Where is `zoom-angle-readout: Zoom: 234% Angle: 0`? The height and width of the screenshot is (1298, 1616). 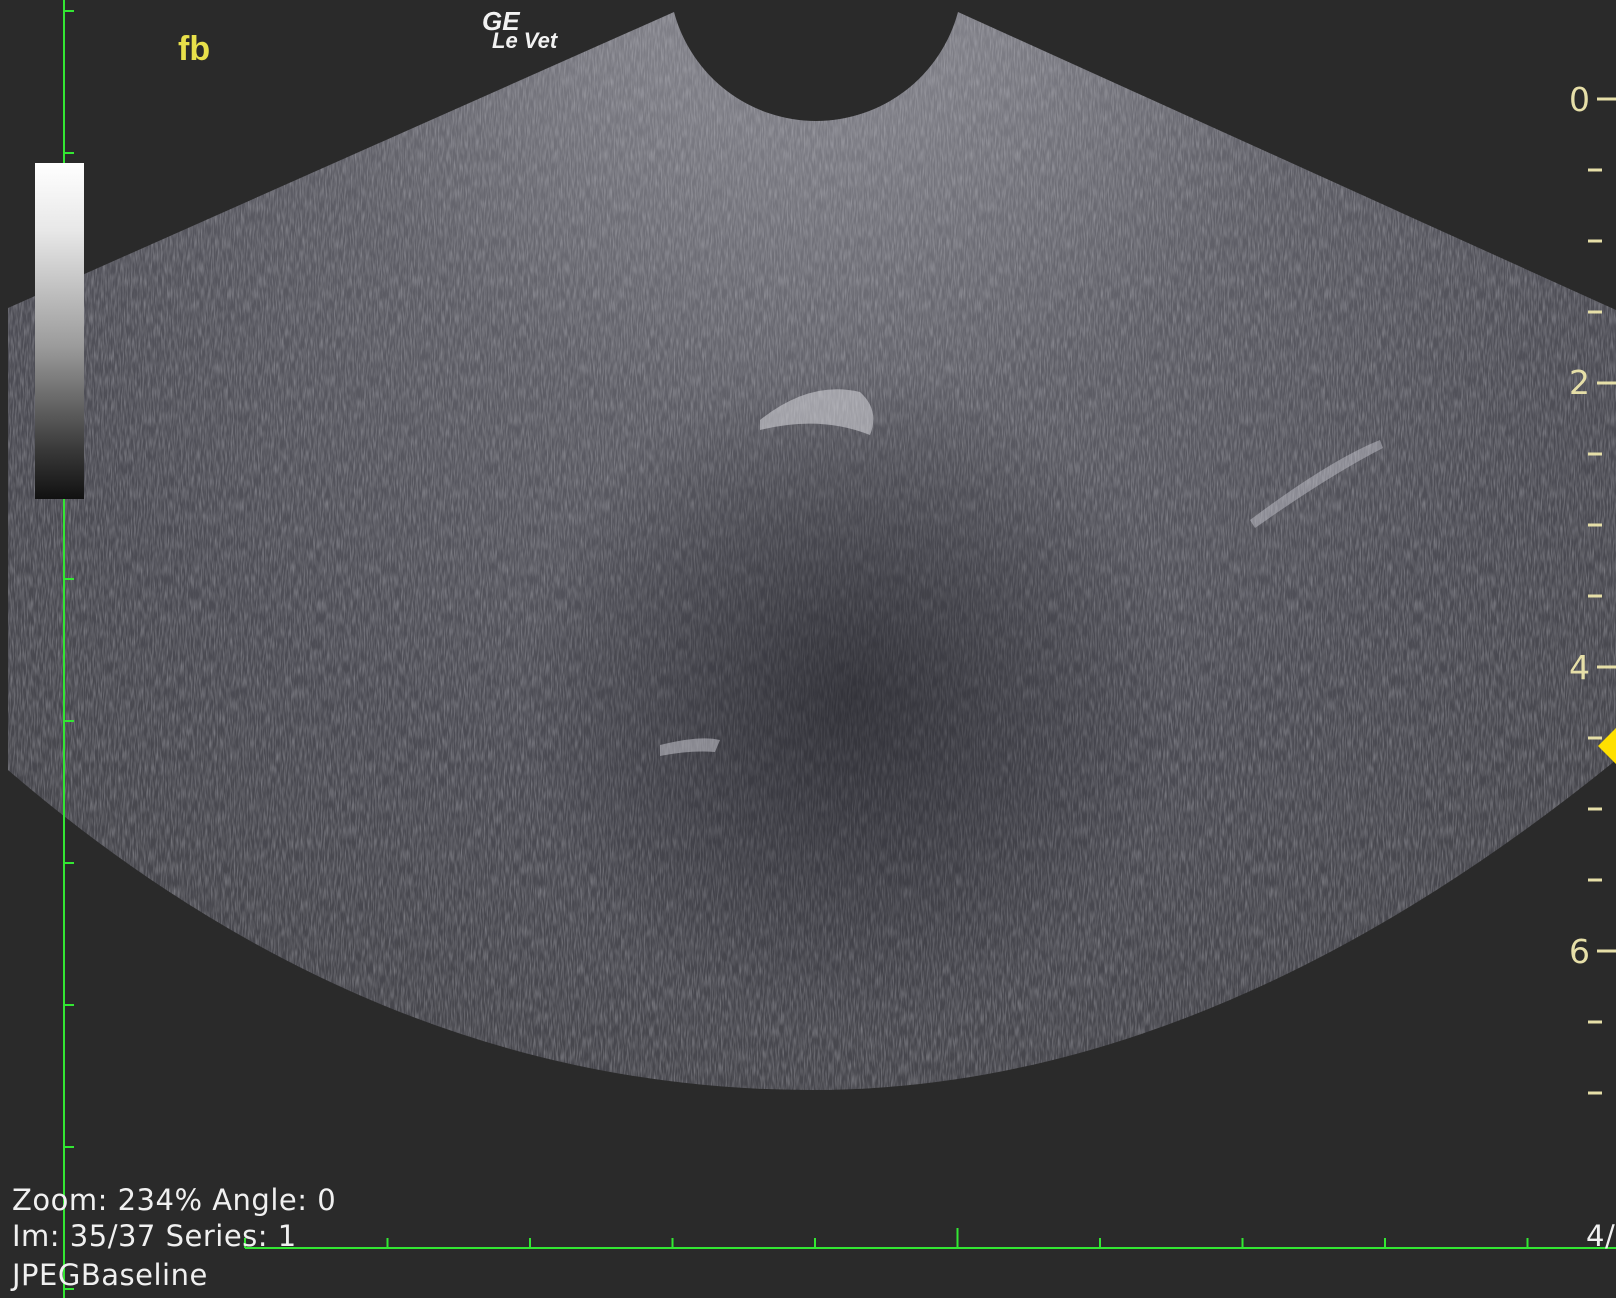
zoom-angle-readout: Zoom: 234% Angle: 0 is located at coordinates (174, 1200).